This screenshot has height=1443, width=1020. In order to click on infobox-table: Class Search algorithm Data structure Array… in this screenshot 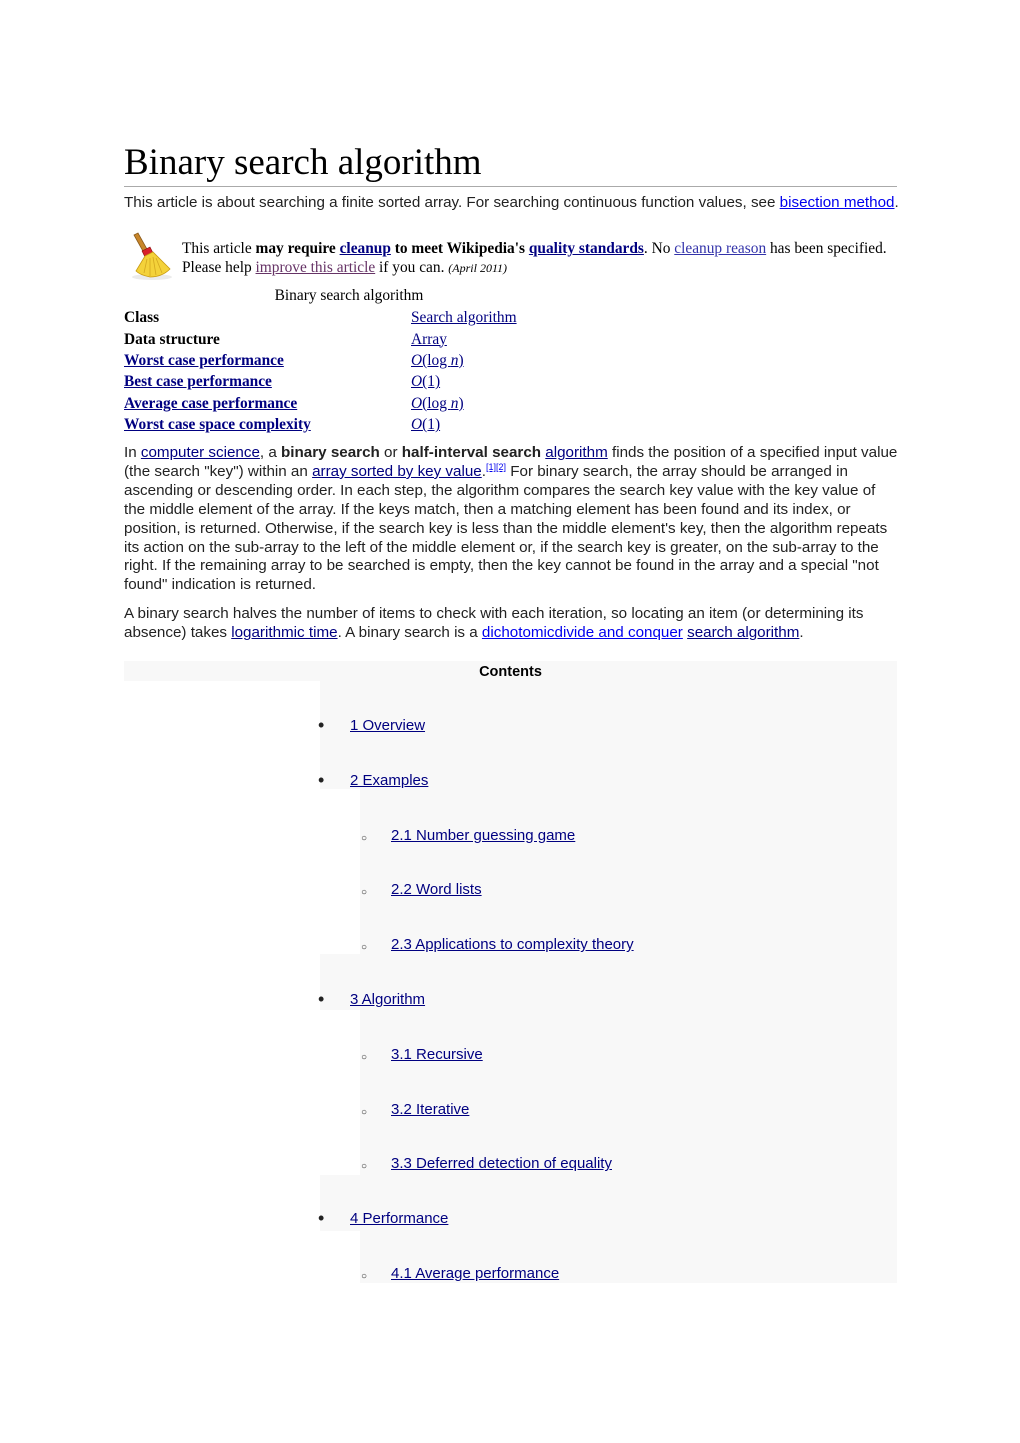, I will do `click(320, 371)`.